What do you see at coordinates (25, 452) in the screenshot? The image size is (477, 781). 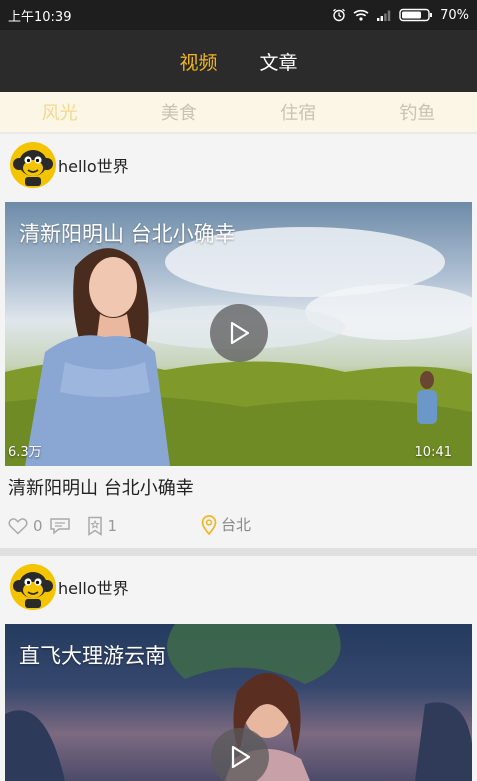 I see `view-count: 6.3万` at bounding box center [25, 452].